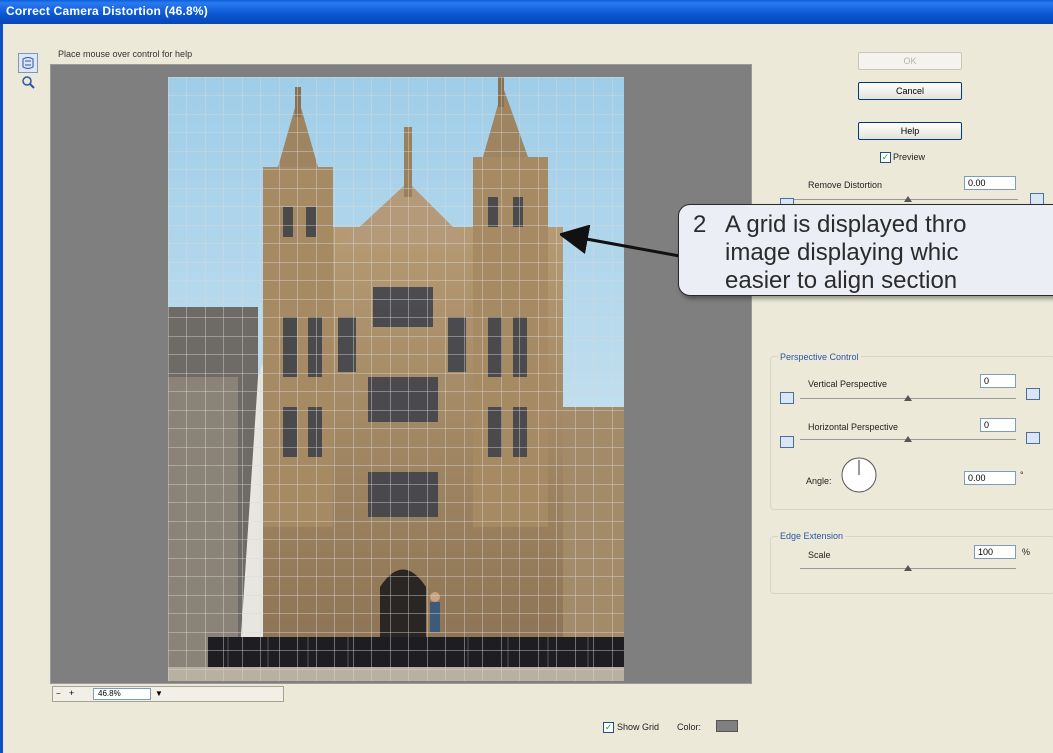 This screenshot has height=753, width=1053. What do you see at coordinates (819, 481) in the screenshot?
I see `angle-label: Angle:` at bounding box center [819, 481].